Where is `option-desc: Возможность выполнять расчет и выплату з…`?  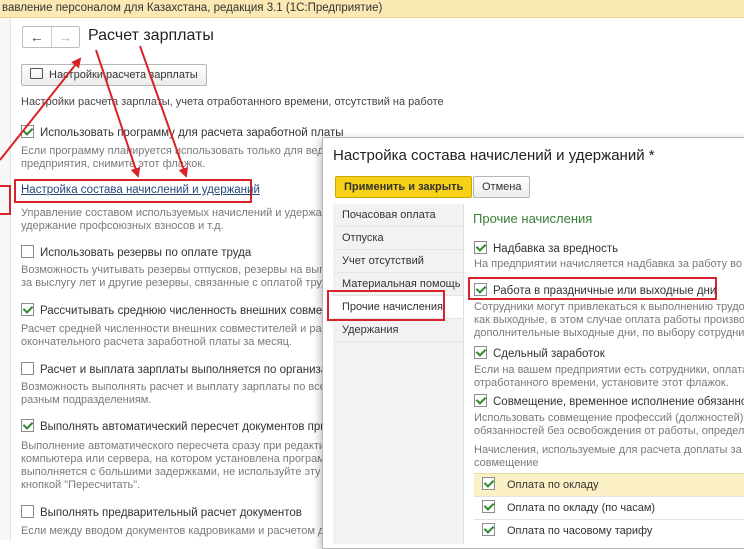 option-desc: Возможность выполнять расчет и выплату з… is located at coordinates (181, 387).